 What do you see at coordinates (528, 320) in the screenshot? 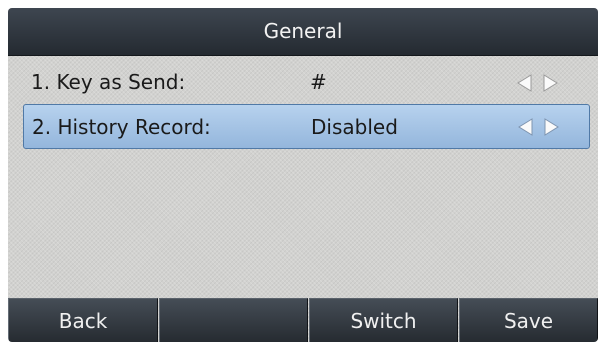
I see `save-button: Save` at bounding box center [528, 320].